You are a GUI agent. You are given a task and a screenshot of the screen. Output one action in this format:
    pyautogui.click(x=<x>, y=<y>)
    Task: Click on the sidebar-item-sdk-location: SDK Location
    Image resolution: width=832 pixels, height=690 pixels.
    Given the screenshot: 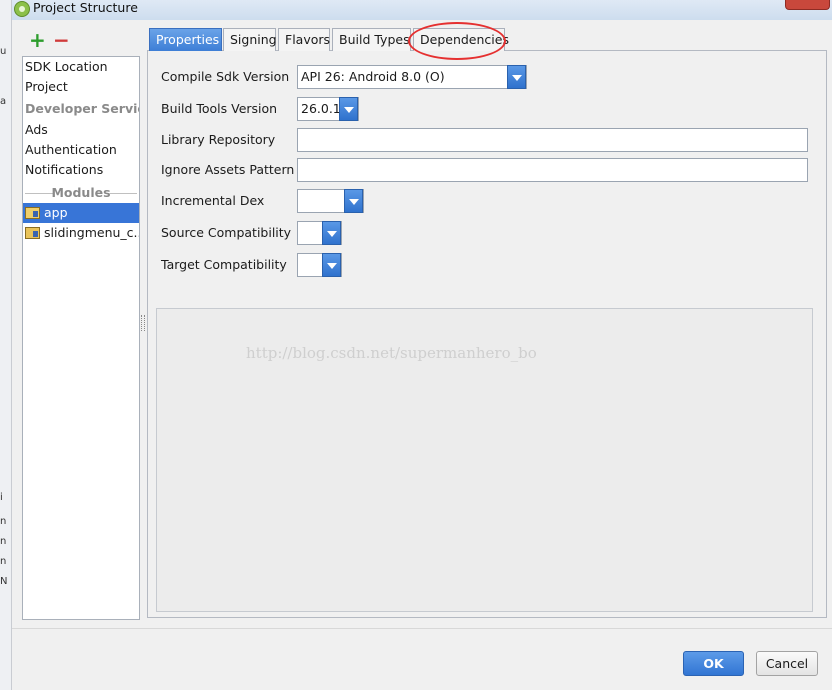 What is the action you would take?
    pyautogui.click(x=81, y=67)
    